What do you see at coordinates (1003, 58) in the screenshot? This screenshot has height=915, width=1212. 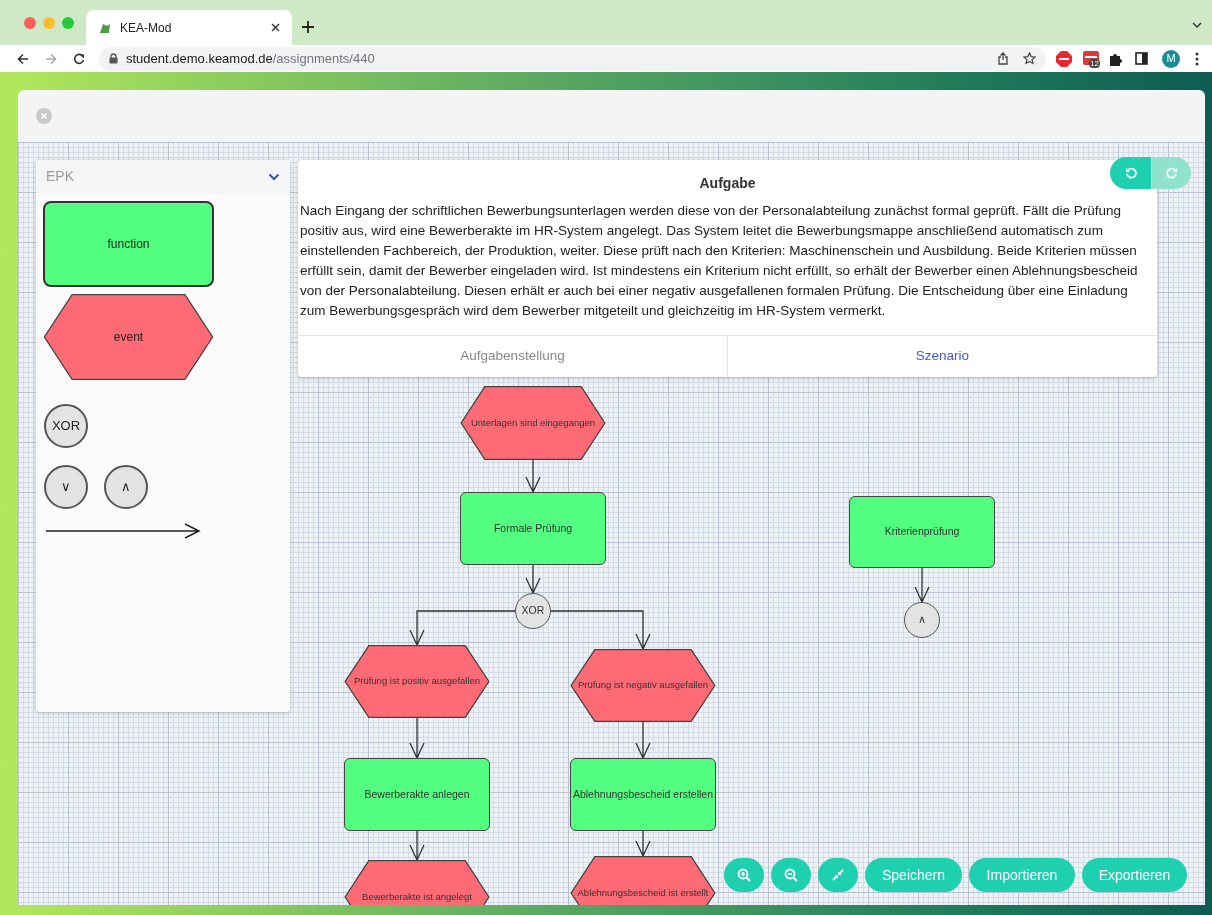 I see `share-icon` at bounding box center [1003, 58].